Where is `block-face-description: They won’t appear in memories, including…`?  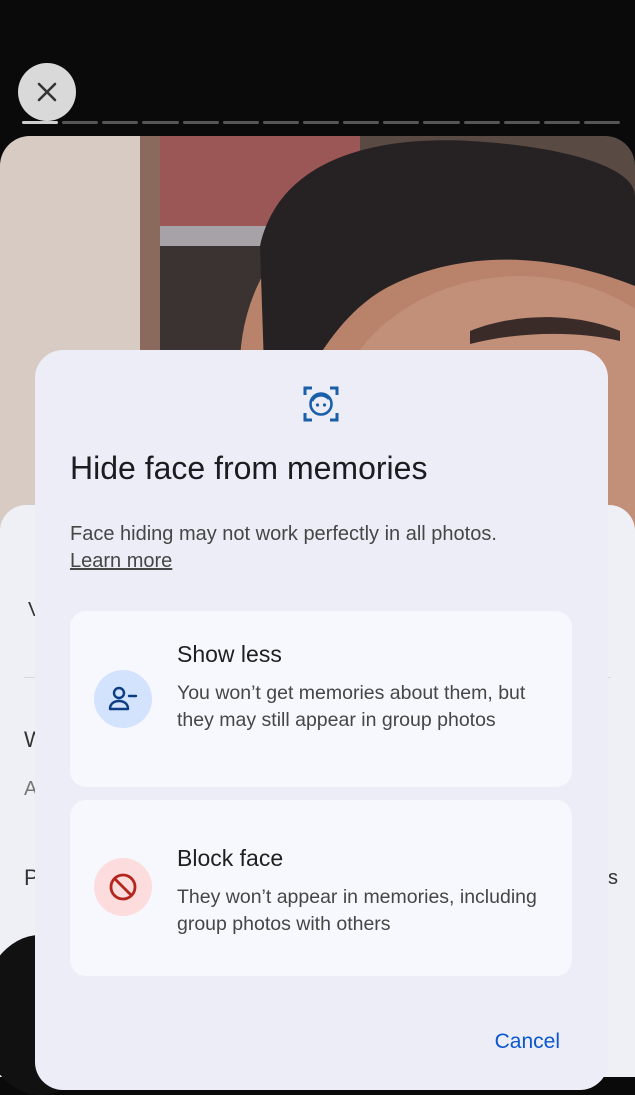
block-face-description: They won’t appear in memories, including… is located at coordinates (357, 910).